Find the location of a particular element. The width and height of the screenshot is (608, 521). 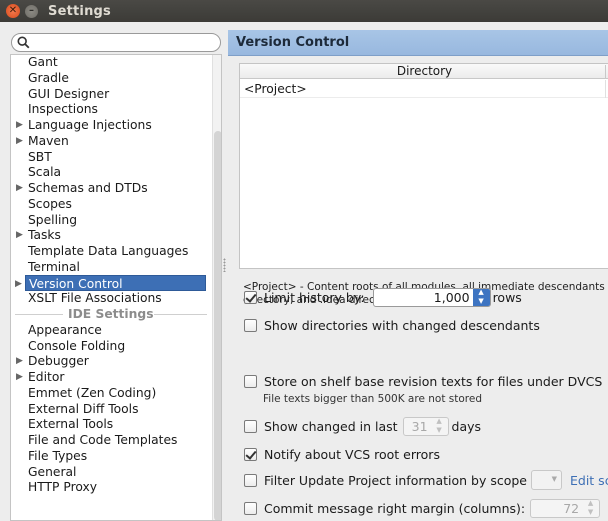

tree-item-label: Scopes is located at coordinates (50, 203).